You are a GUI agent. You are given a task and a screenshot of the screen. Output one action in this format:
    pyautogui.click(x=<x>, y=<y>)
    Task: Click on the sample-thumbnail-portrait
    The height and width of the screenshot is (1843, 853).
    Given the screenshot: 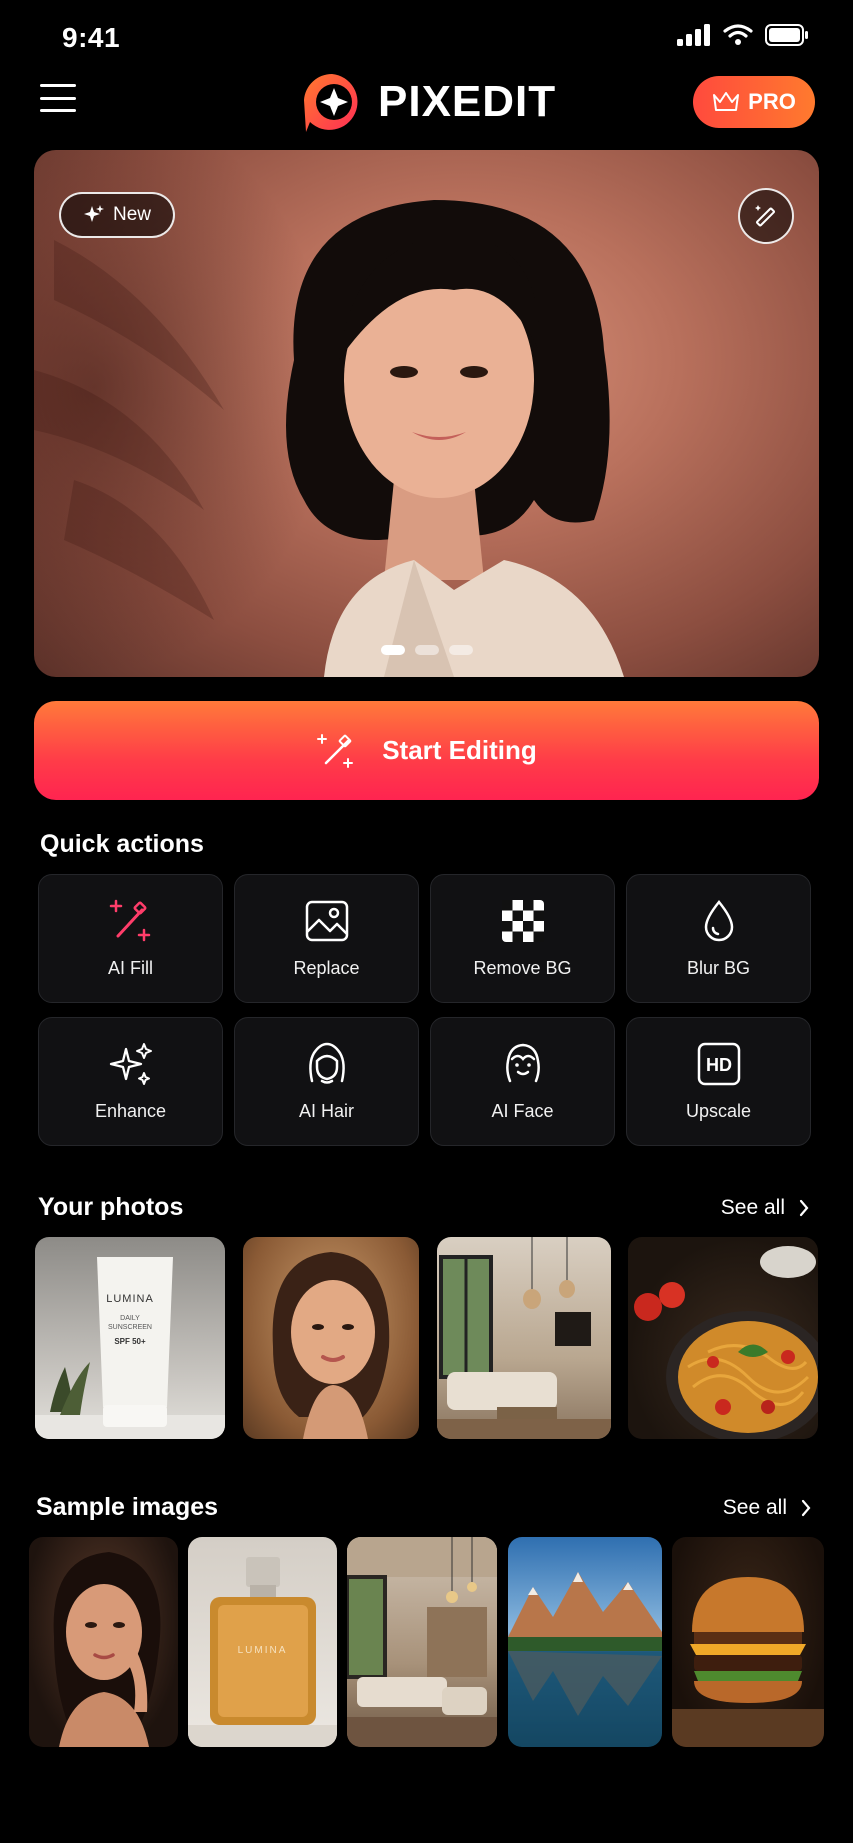 What is the action you would take?
    pyautogui.click(x=103, y=1642)
    